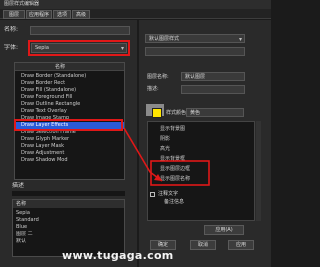  I want to click on watermark: www.tugaga.com, so click(118, 255).